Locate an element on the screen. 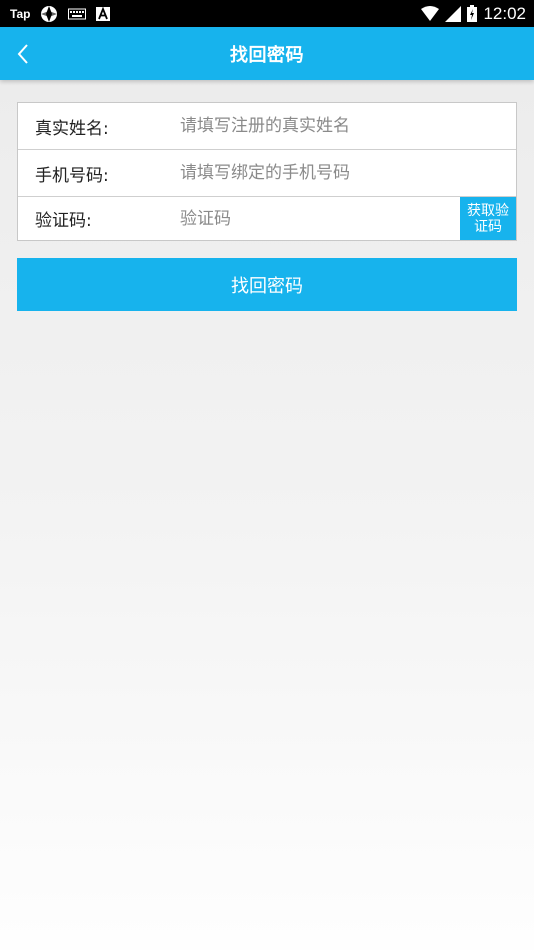 The height and width of the screenshot is (950, 534). recover-password-form: 真实姓名: 手机号码: 验证码: 获取验证码 is located at coordinates (267, 171).